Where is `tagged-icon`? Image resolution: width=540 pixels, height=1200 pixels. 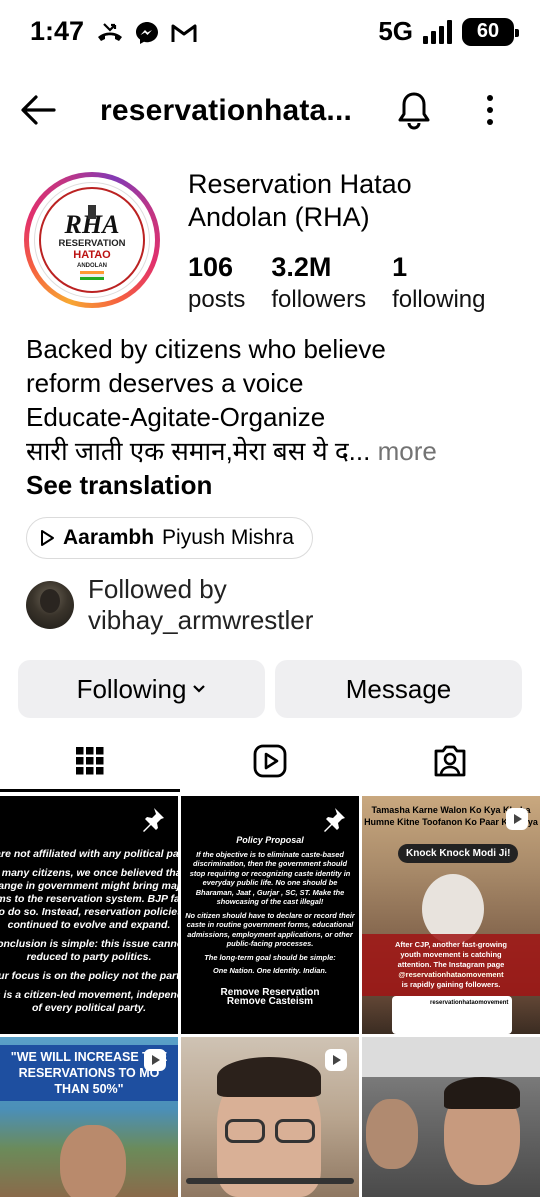
tagged-icon is located at coordinates (450, 761).